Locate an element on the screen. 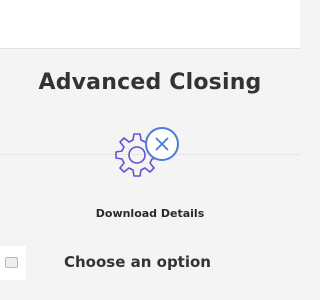 The height and width of the screenshot is (300, 320). download-details-link: Download Details is located at coordinates (150, 213).